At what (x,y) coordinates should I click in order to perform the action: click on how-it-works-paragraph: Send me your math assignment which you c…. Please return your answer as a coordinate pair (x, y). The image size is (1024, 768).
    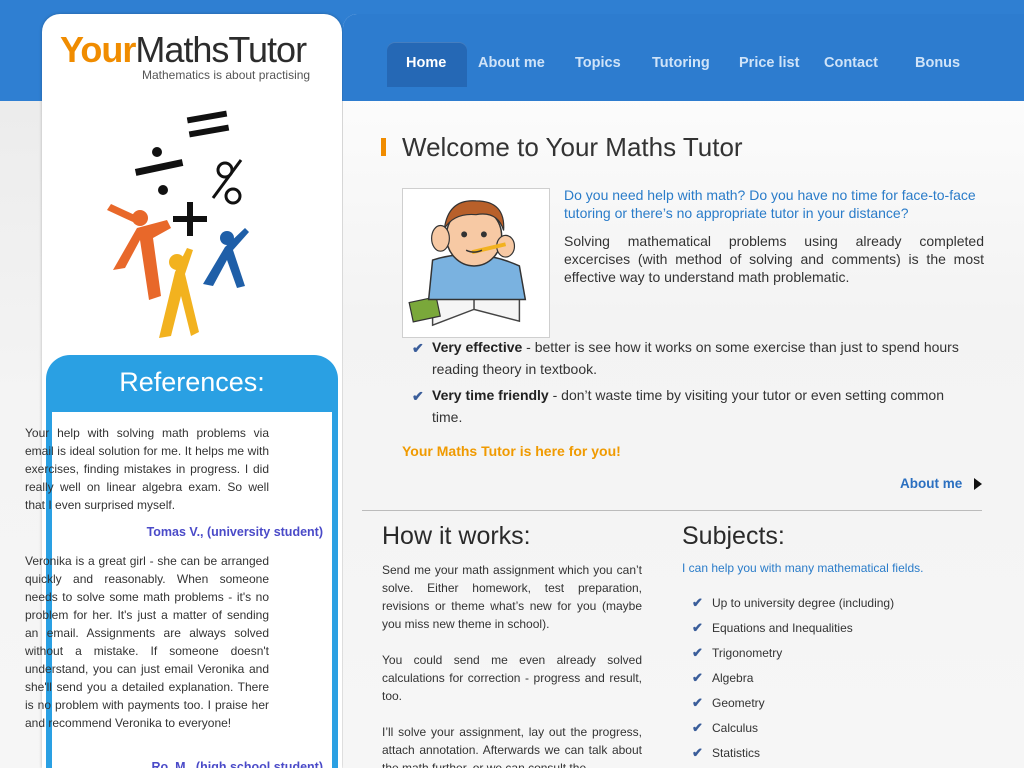
    Looking at the image, I should click on (512, 597).